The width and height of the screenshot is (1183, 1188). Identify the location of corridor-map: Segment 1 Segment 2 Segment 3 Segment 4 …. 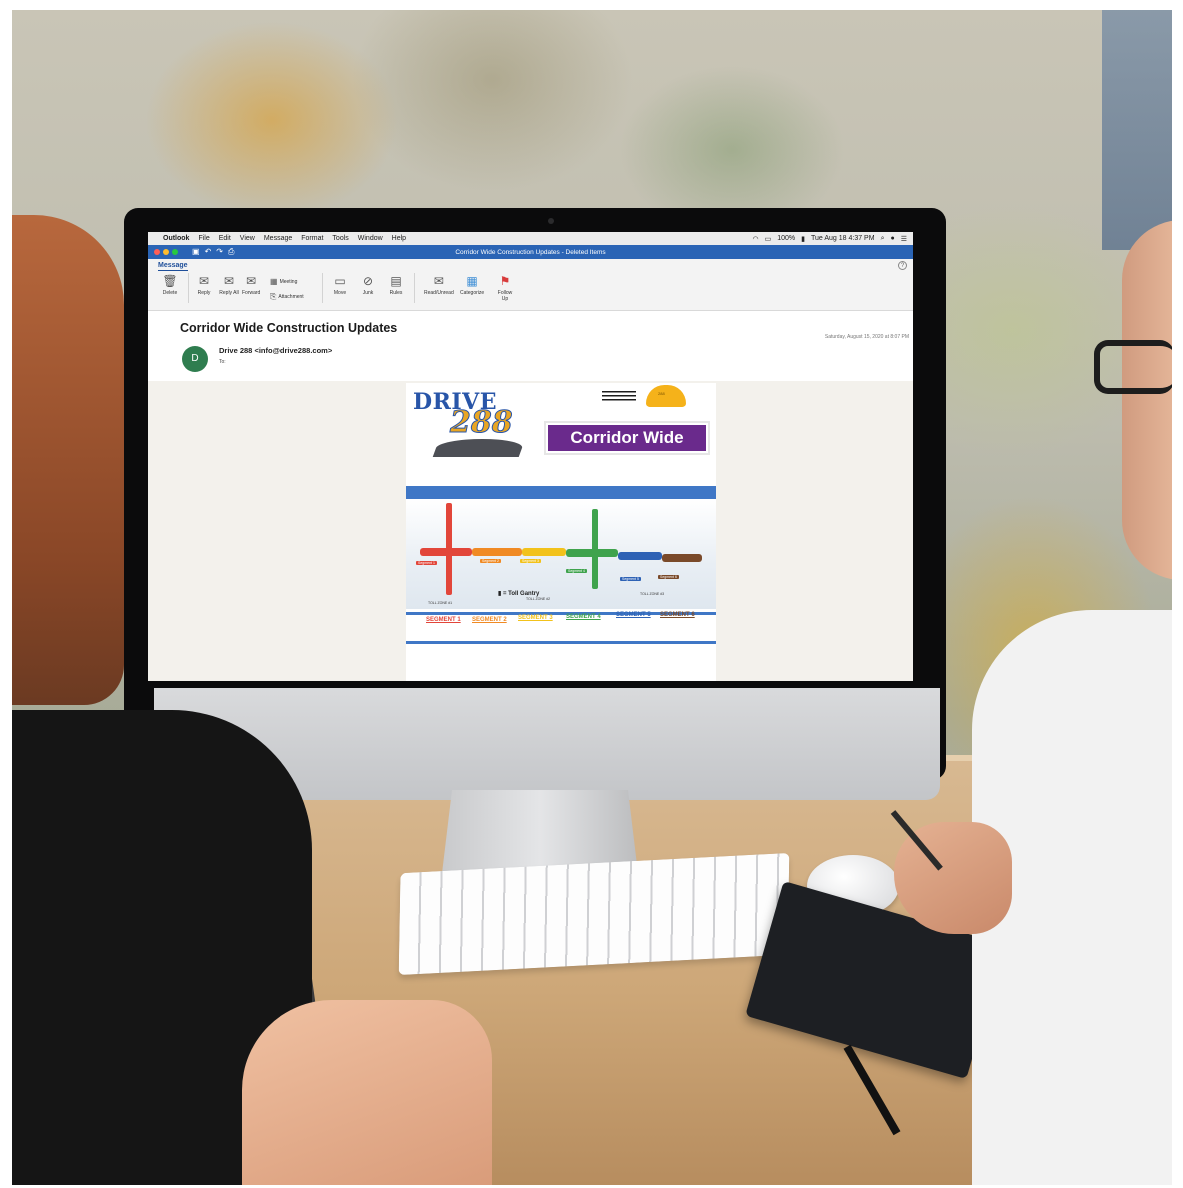
(561, 554).